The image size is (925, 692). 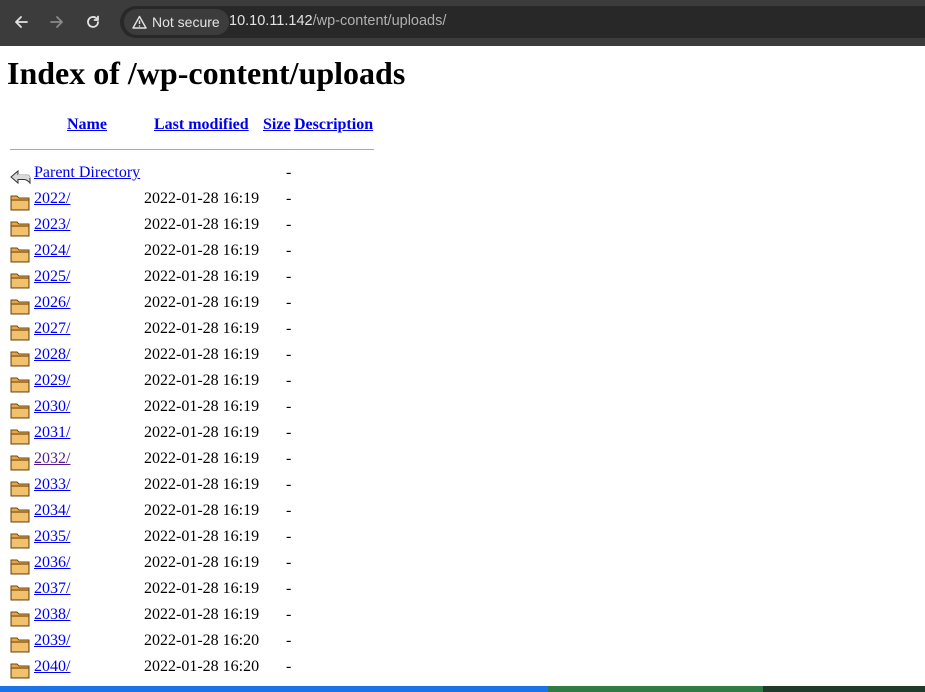 I want to click on folder-link: 2040/, so click(x=52, y=667).